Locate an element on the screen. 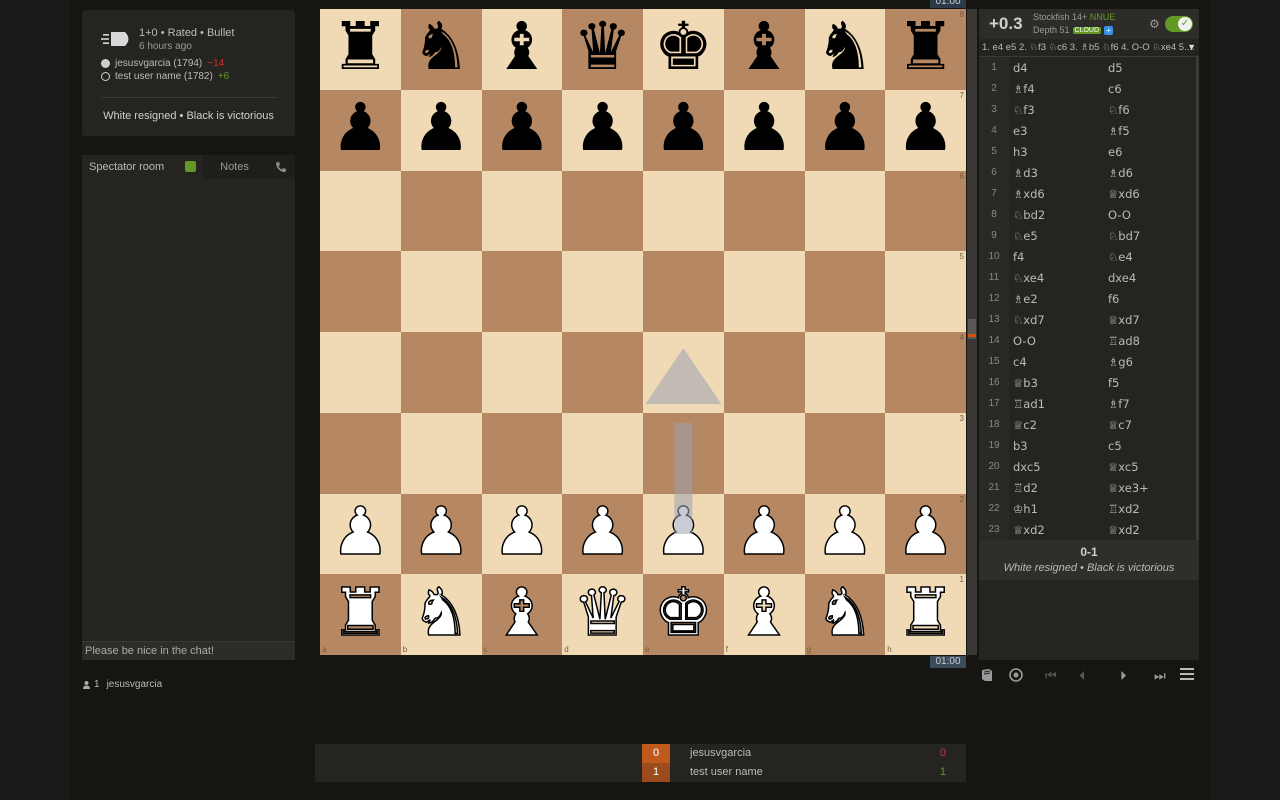 This screenshot has height=800, width=1280. square-h3: 3 is located at coordinates (925, 453).